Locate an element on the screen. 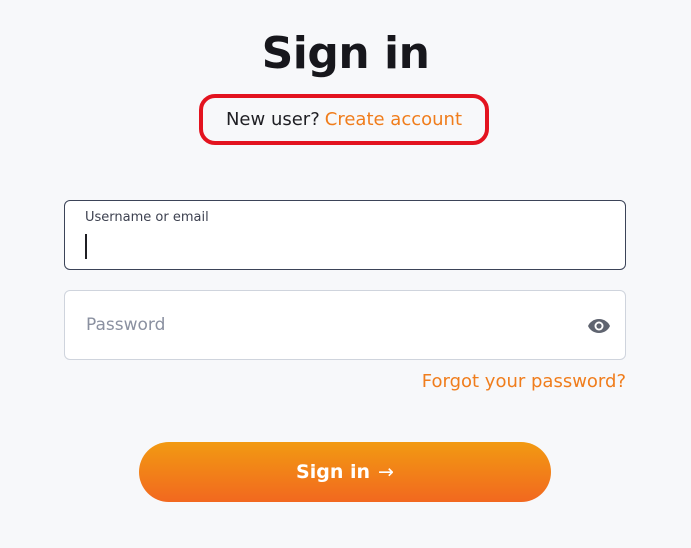 The height and width of the screenshot is (548, 691). new-user-label: New user? is located at coordinates (272, 119).